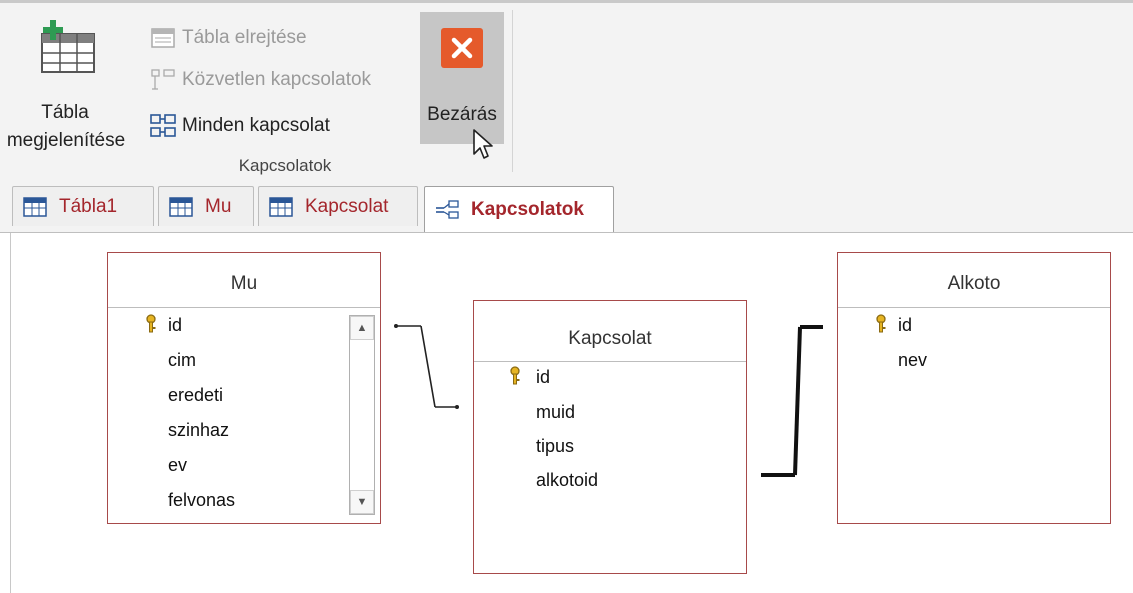  What do you see at coordinates (527, 209) in the screenshot?
I see `tab-label: Kapcsolatok` at bounding box center [527, 209].